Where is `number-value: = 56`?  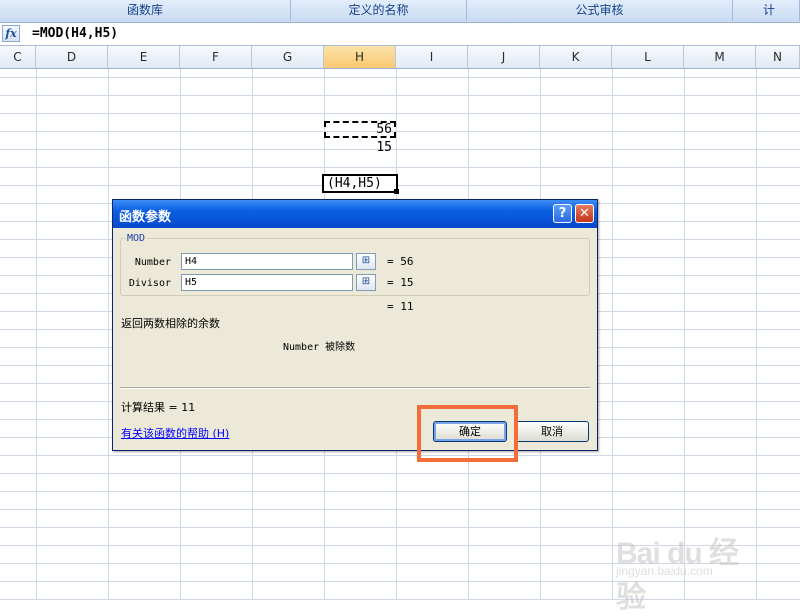
number-value: = 56 is located at coordinates (400, 261).